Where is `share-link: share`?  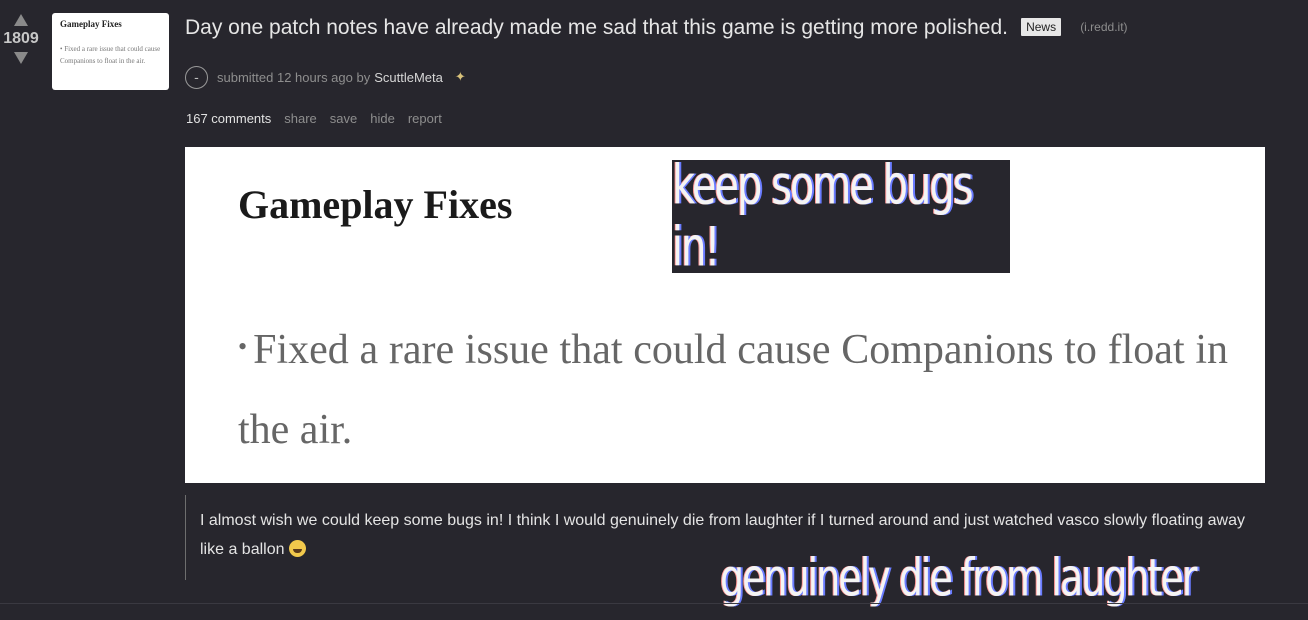 share-link: share is located at coordinates (300, 118).